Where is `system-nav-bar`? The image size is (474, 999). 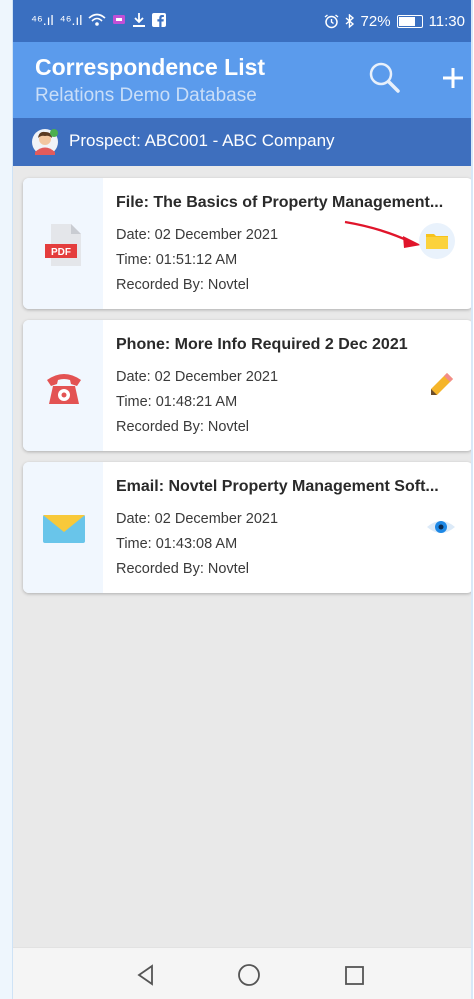 system-nav-bar is located at coordinates (243, 973).